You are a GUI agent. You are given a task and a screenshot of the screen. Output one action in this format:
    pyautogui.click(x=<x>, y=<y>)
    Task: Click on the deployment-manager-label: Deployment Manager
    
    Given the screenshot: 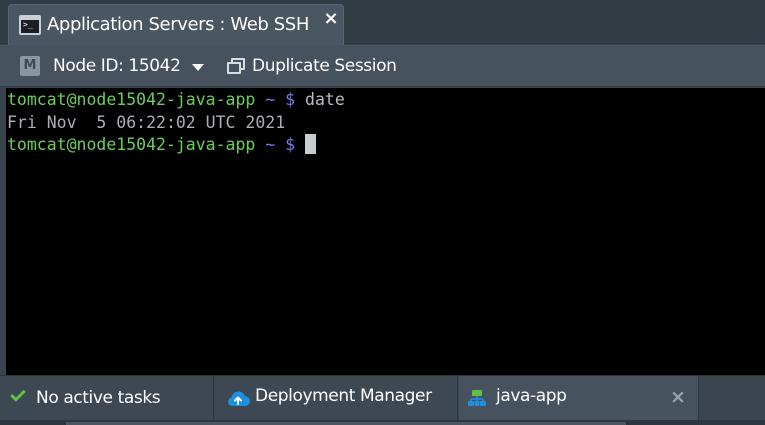 What is the action you would take?
    pyautogui.click(x=343, y=396)
    